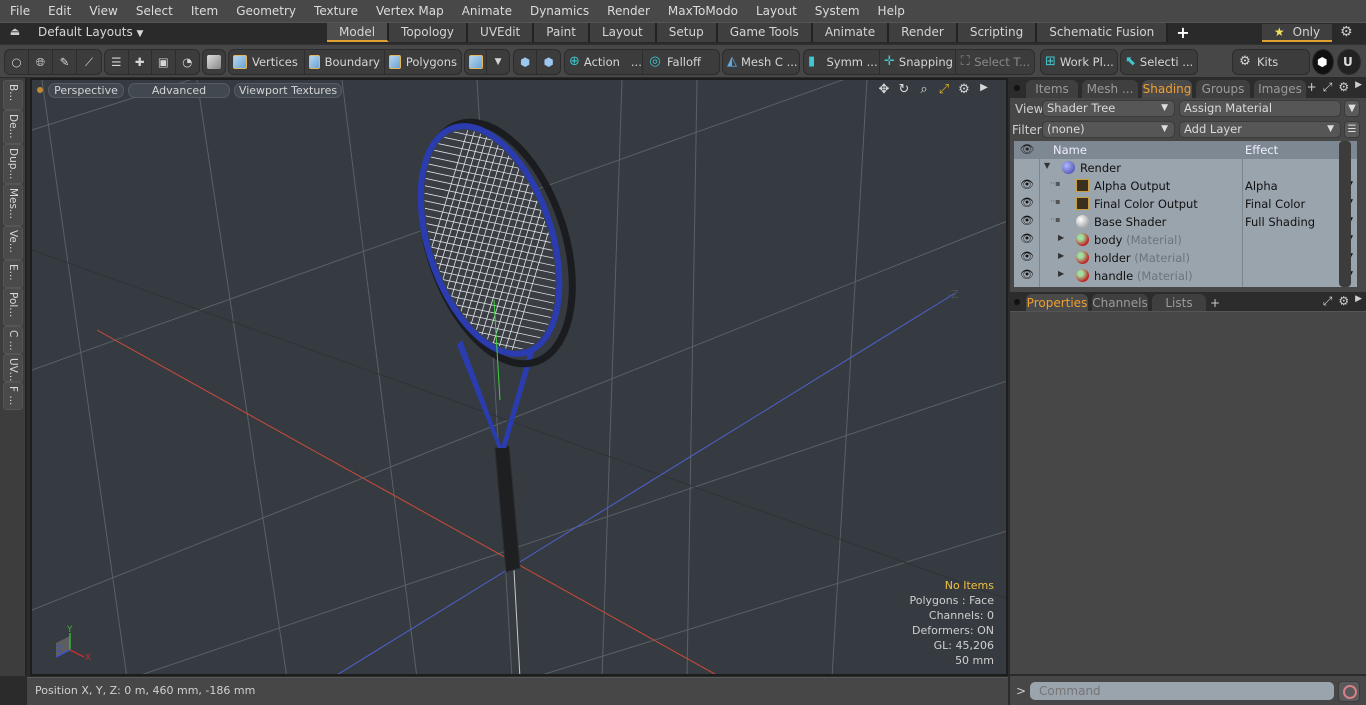  What do you see at coordinates (1185, 168) in the screenshot?
I see `shader-tree-row: ▼ Render` at bounding box center [1185, 168].